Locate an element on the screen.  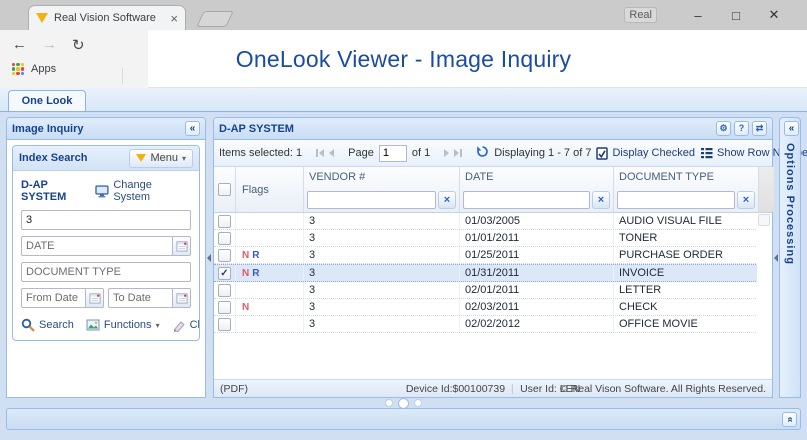
image-inquiry-title: Image Inquiry is located at coordinates (48, 128).